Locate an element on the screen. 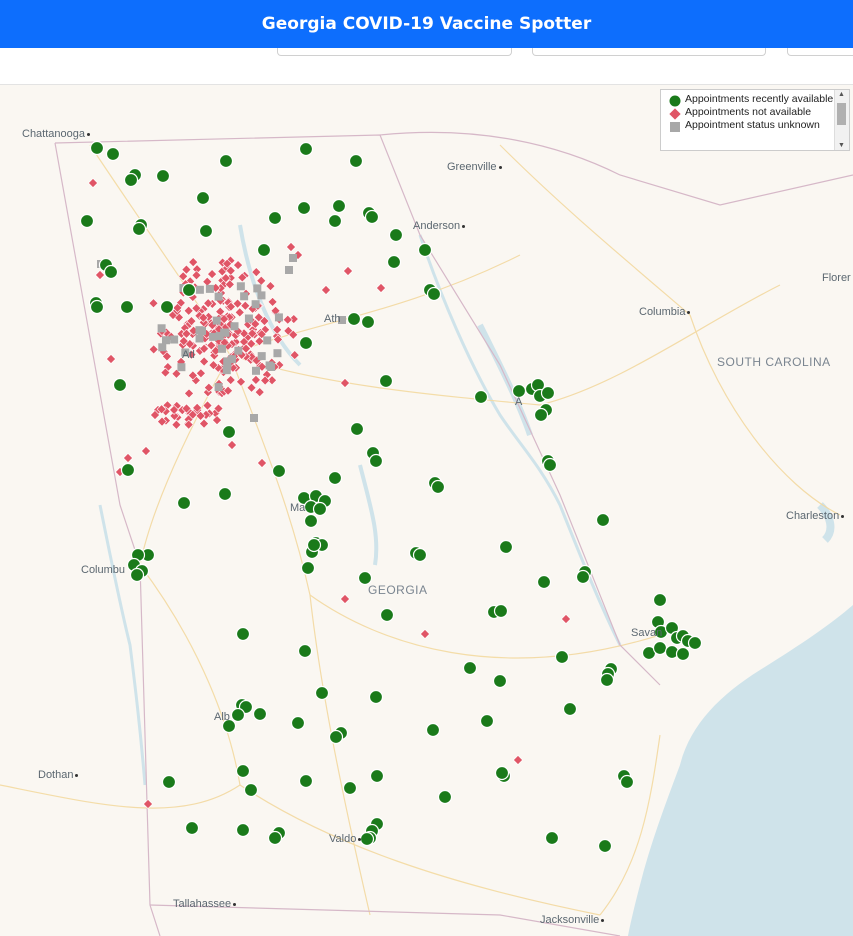  scroll-down-icon: ▼ is located at coordinates (841, 145).